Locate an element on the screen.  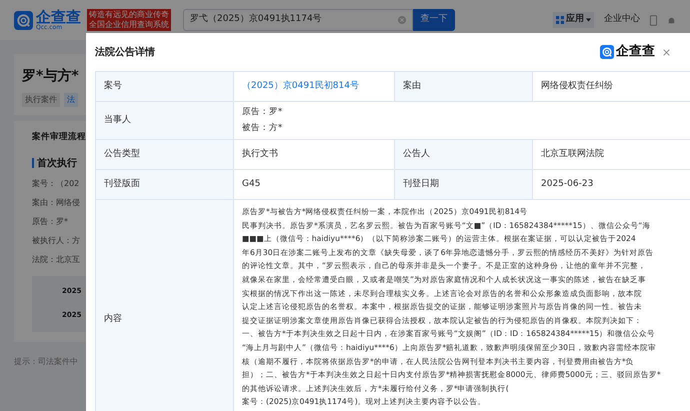
apps-button: 应用 is located at coordinates (573, 20).